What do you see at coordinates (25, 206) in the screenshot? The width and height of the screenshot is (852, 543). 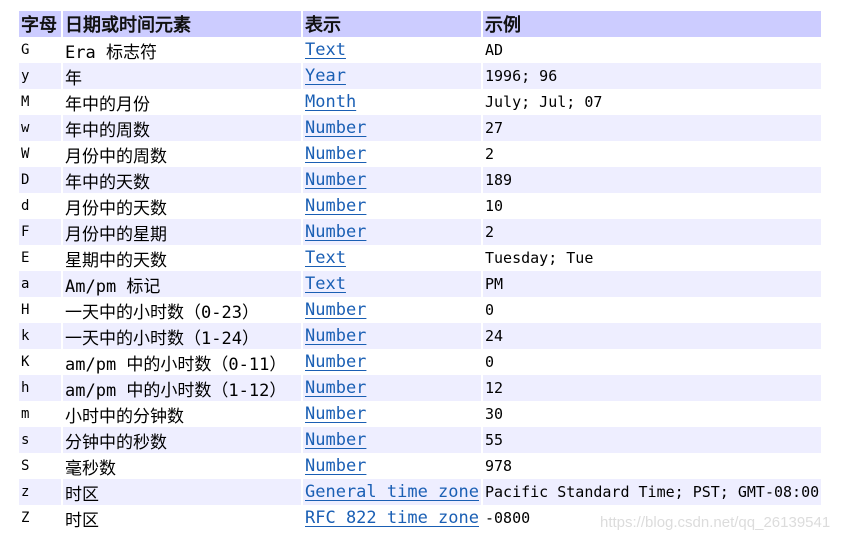 I see `letter-cell: d` at bounding box center [25, 206].